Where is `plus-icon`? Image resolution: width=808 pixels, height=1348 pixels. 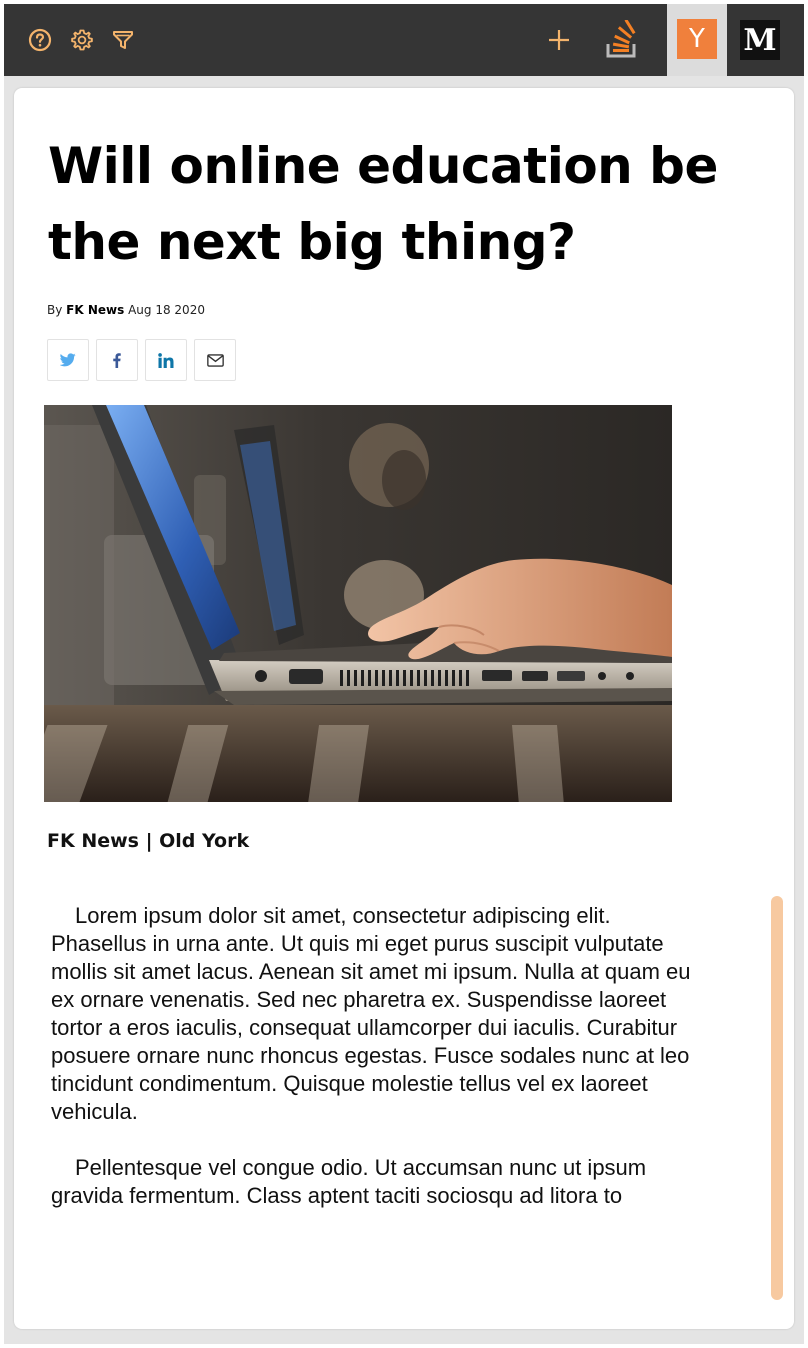
plus-icon is located at coordinates (559, 40).